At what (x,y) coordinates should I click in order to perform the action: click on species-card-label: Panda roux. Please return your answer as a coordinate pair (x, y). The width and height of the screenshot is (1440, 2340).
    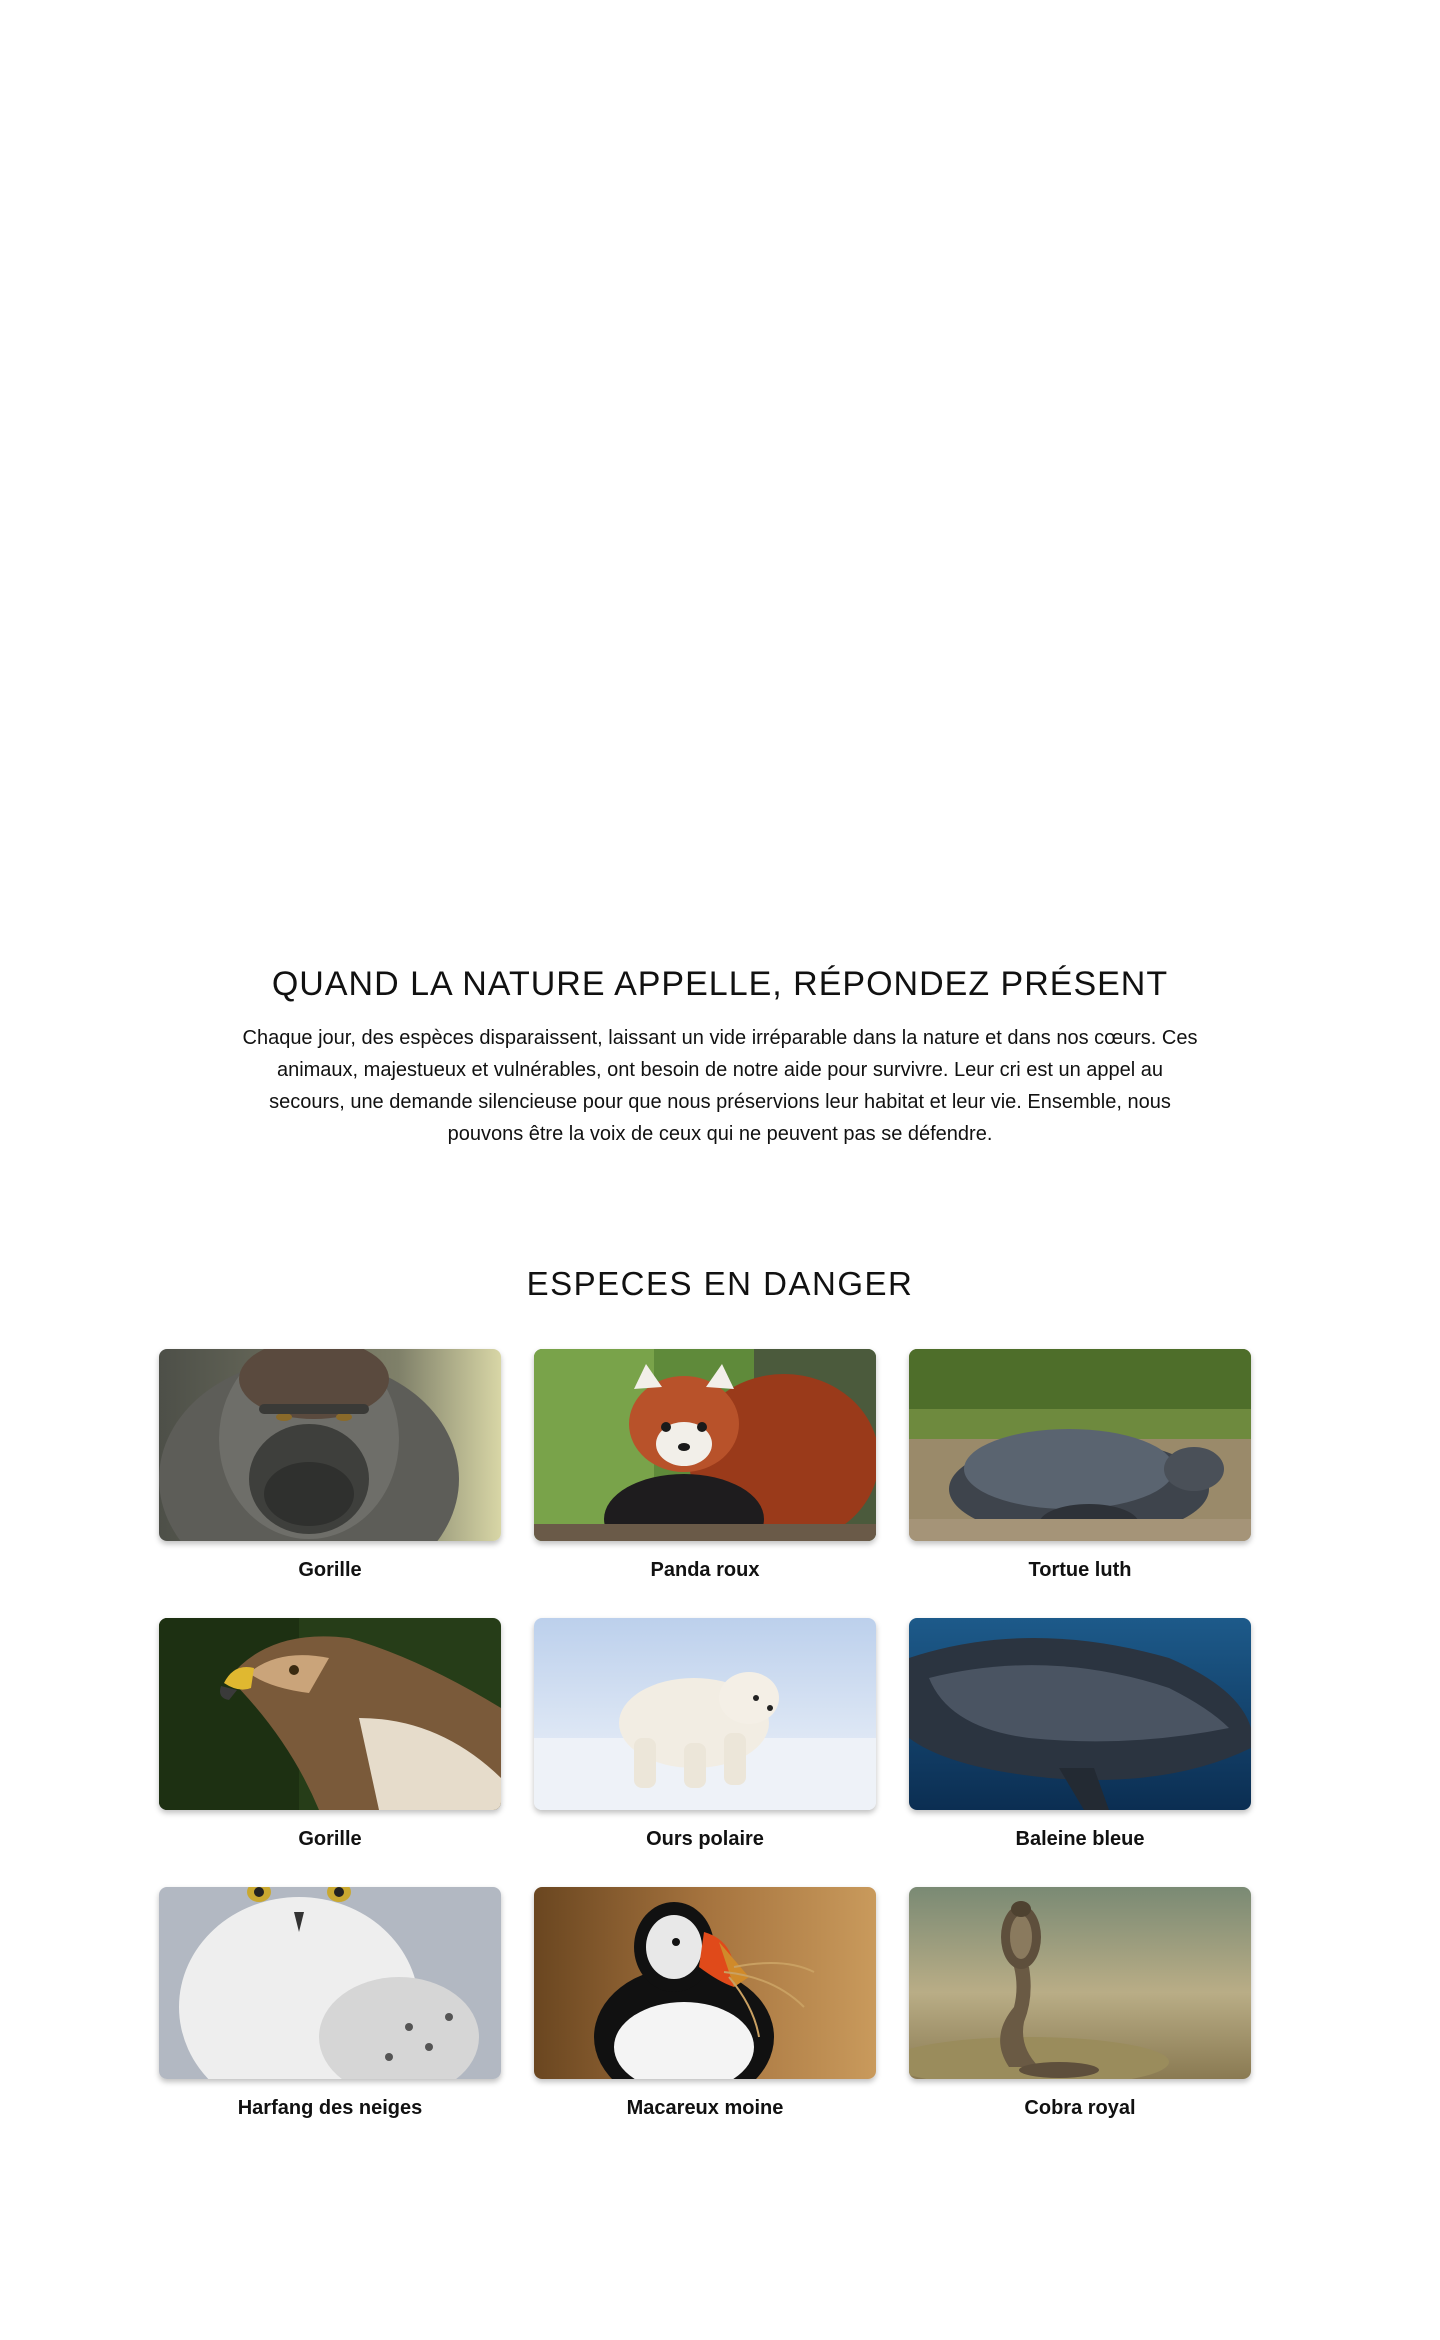
    Looking at the image, I should click on (705, 1570).